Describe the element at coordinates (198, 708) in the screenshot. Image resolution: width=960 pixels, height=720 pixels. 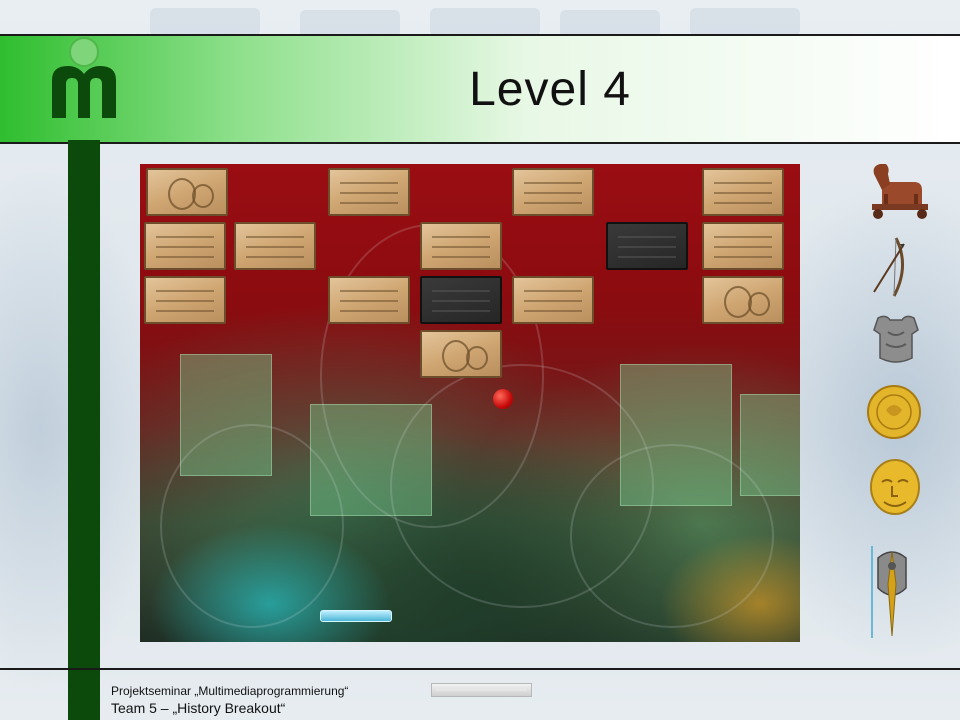
I see `footer-team-text: Team 5 – „History Breakout“` at that location.